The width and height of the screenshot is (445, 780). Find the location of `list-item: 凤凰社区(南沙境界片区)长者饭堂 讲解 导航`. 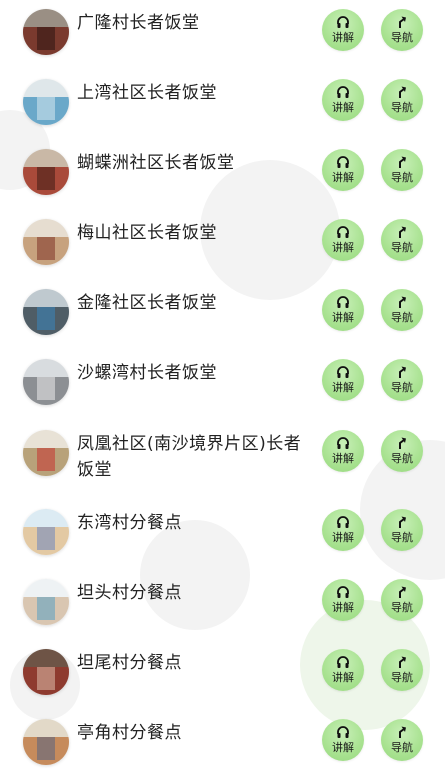

list-item: 凤凰社区(南沙境界片区)长者饭堂 讲解 导航 is located at coordinates (222, 465).